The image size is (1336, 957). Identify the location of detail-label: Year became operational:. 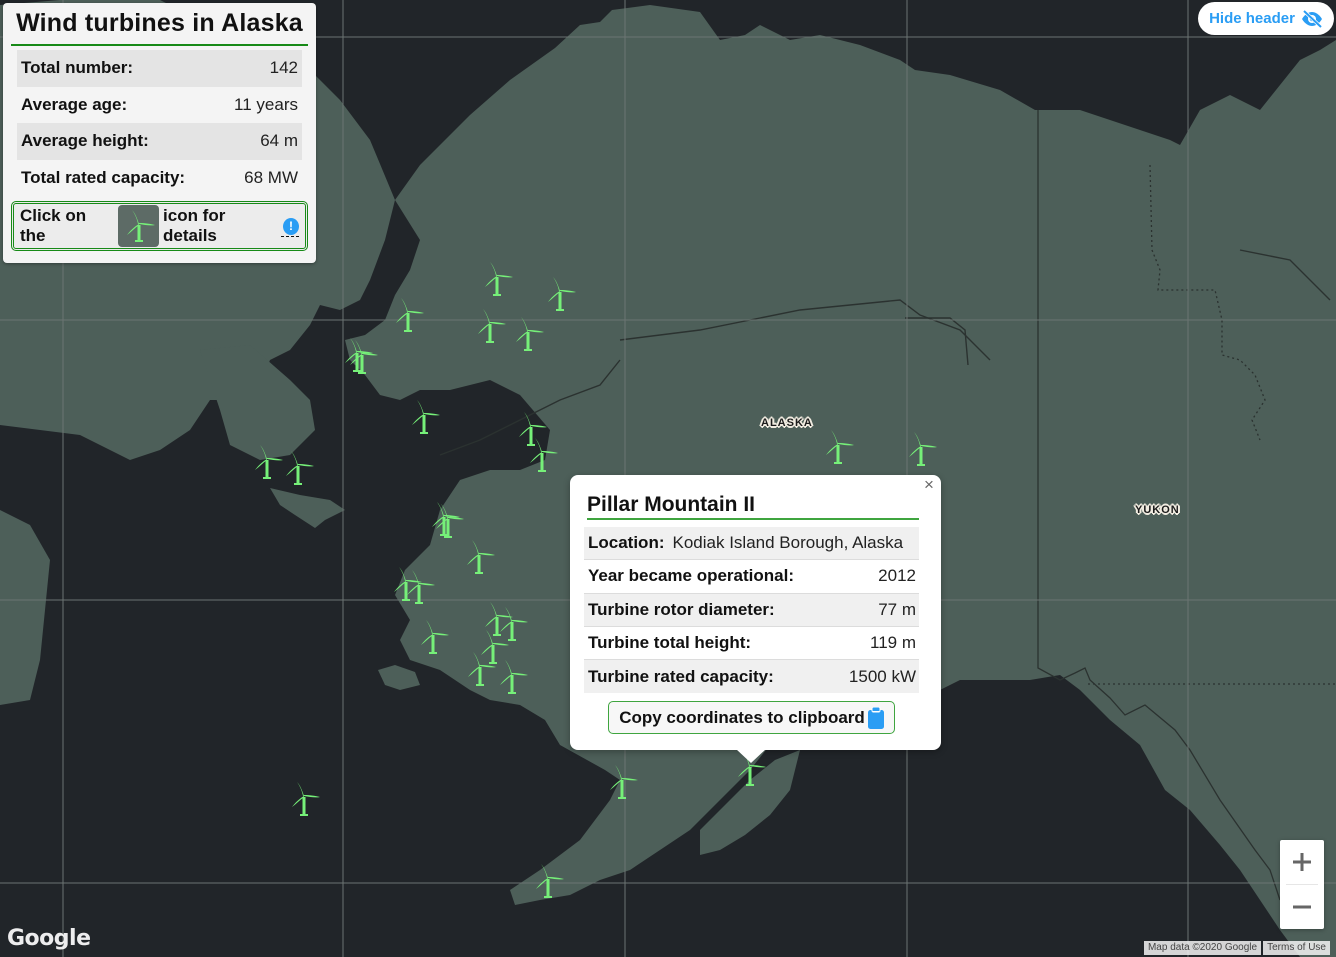
(691, 576).